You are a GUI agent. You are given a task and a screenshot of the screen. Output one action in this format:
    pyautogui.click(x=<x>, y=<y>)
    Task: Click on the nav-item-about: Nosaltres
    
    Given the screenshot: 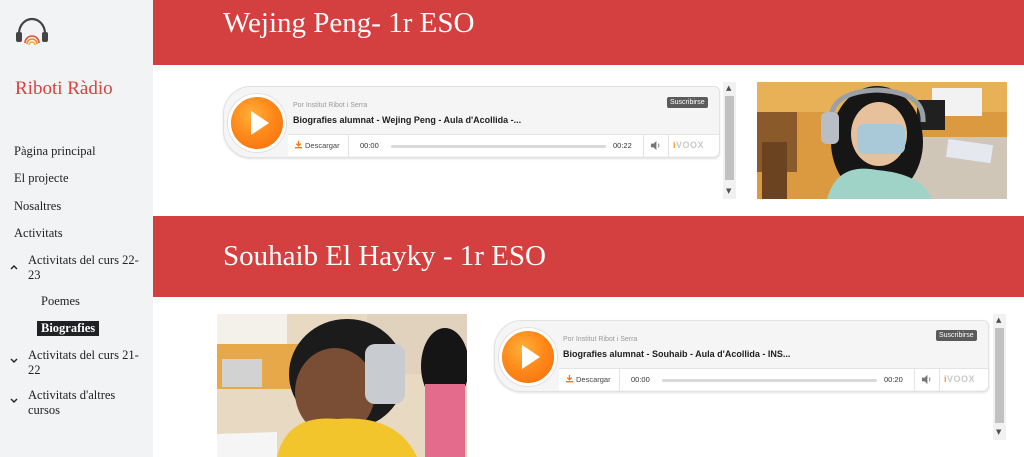 What is the action you would take?
    pyautogui.click(x=37, y=206)
    